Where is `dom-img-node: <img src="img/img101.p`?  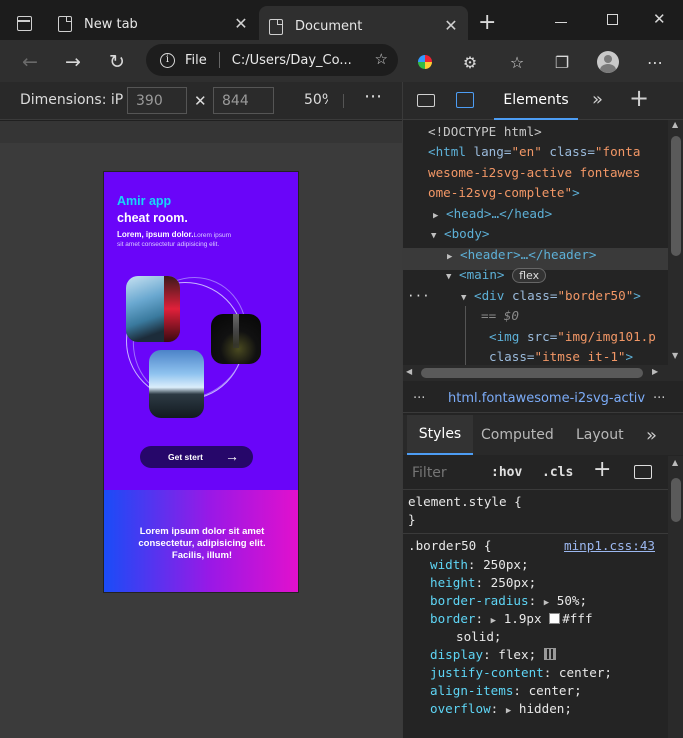
dom-img-node: <img src="img/img101.p is located at coordinates (572, 337).